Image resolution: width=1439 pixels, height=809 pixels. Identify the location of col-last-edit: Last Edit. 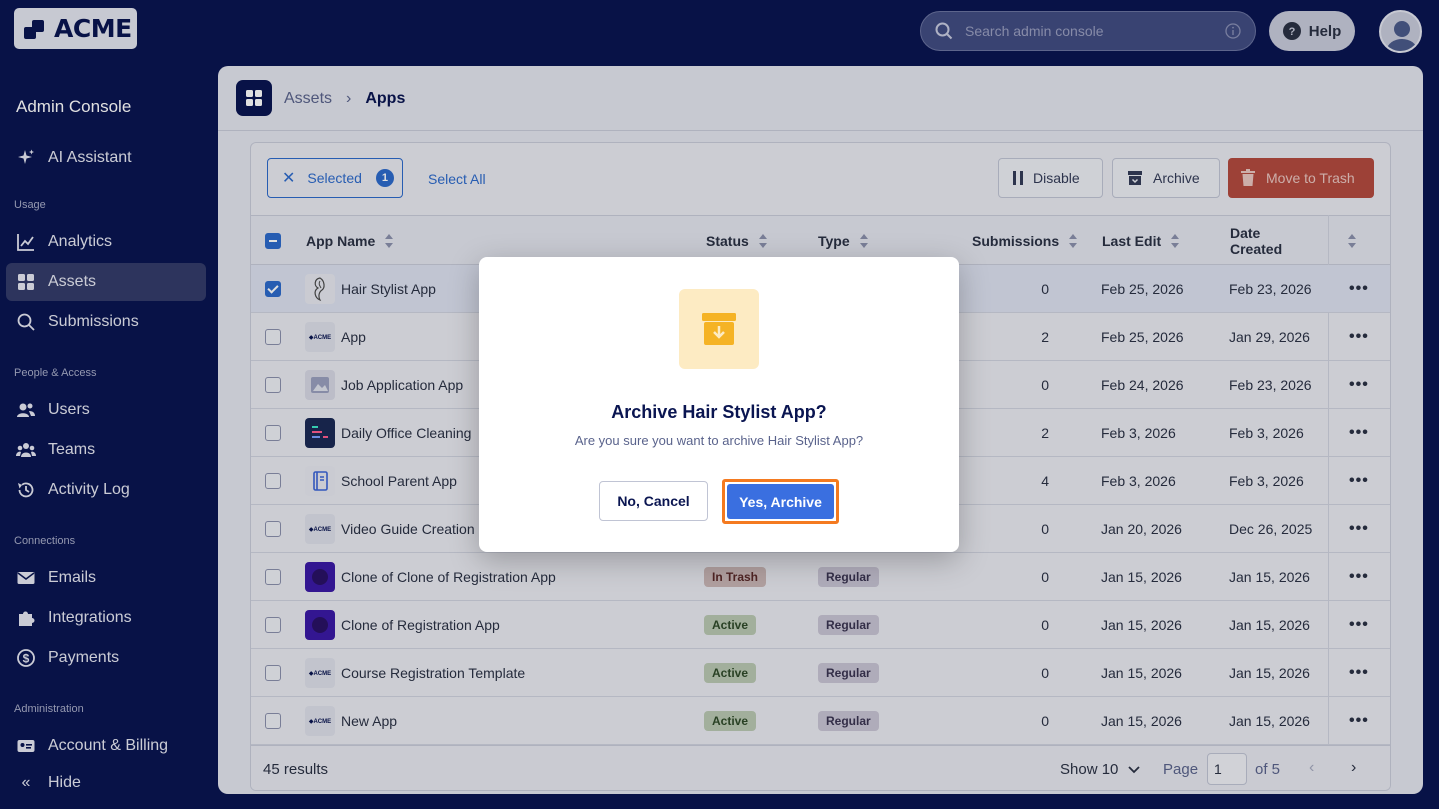
(1141, 241).